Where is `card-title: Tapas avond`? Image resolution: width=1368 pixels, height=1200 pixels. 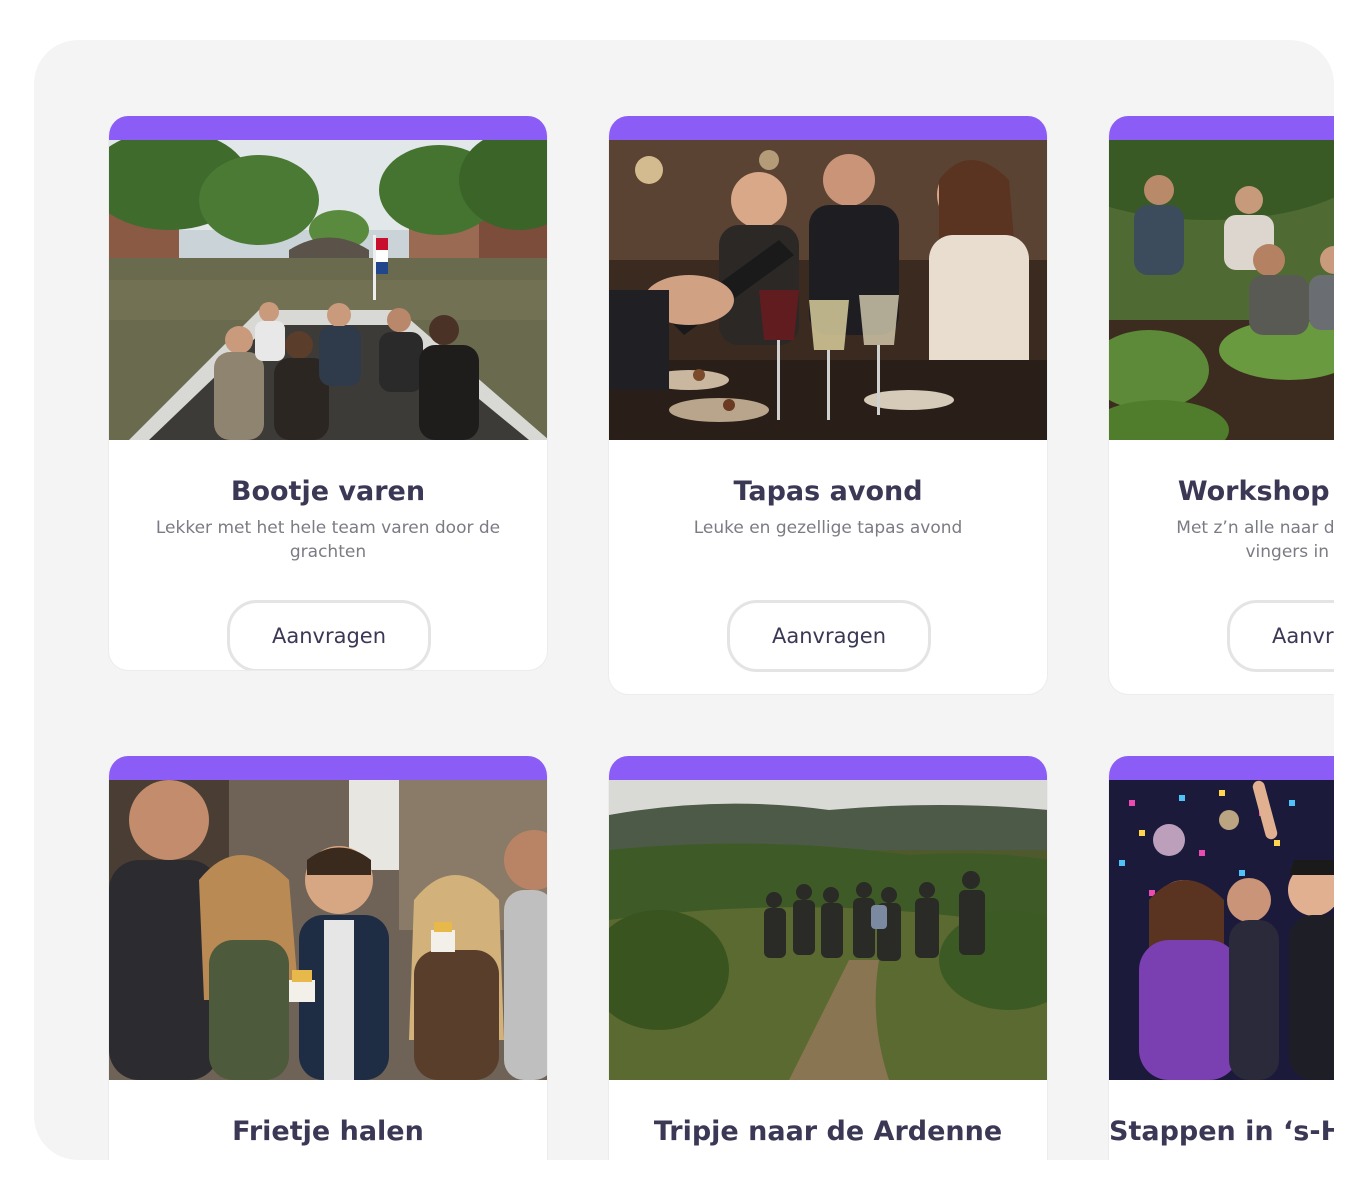
card-title: Tapas avond is located at coordinates (828, 491).